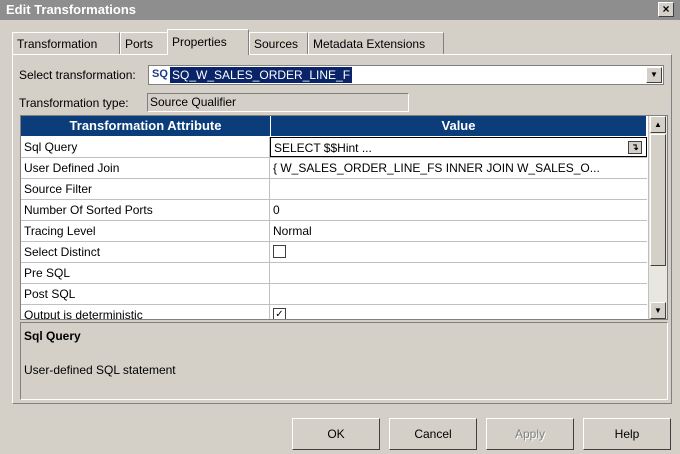 The image size is (680, 454). I want to click on select-transformation-dropdown: SQ SQ_W_SALES_ORDER_LINE_F ▼, so click(406, 75).